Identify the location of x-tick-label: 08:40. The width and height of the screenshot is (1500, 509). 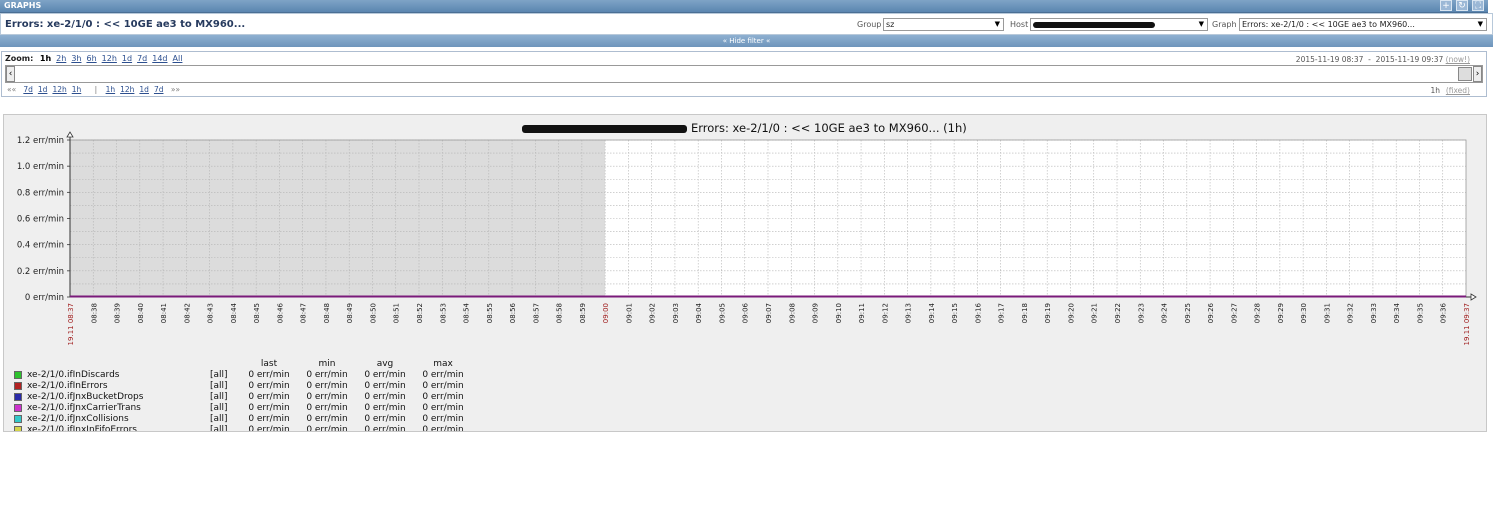
(141, 313).